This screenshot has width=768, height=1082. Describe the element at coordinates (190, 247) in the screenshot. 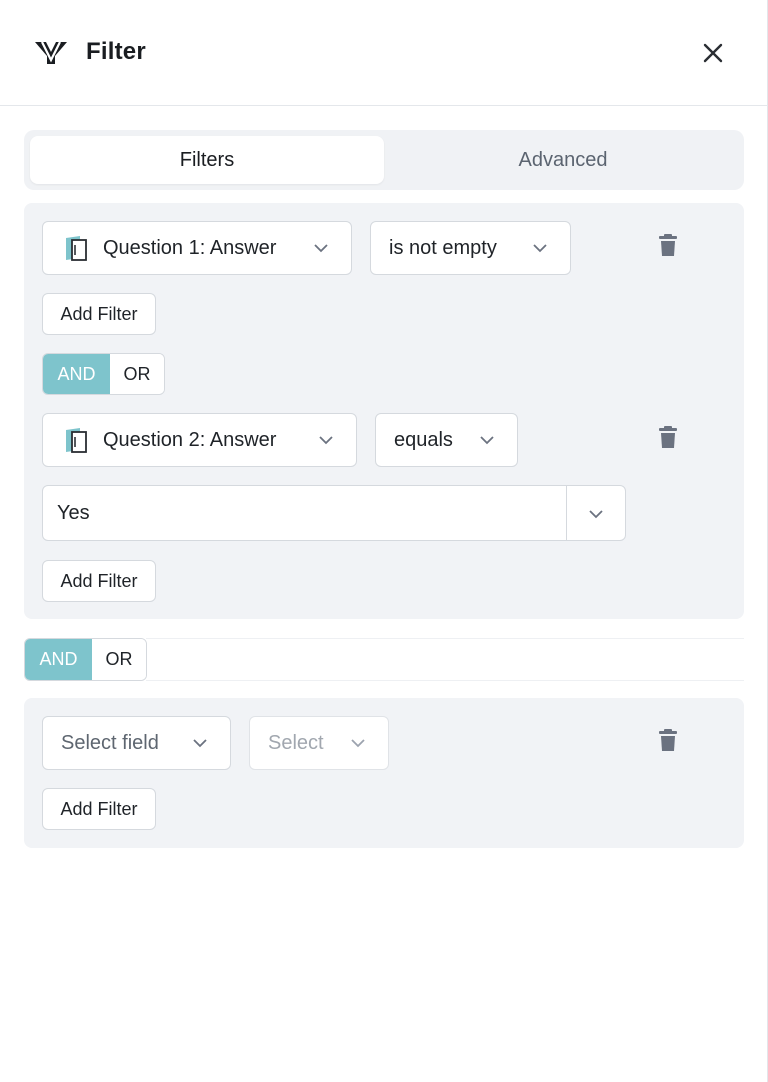

I see `field-label: Question 1: Answer` at that location.